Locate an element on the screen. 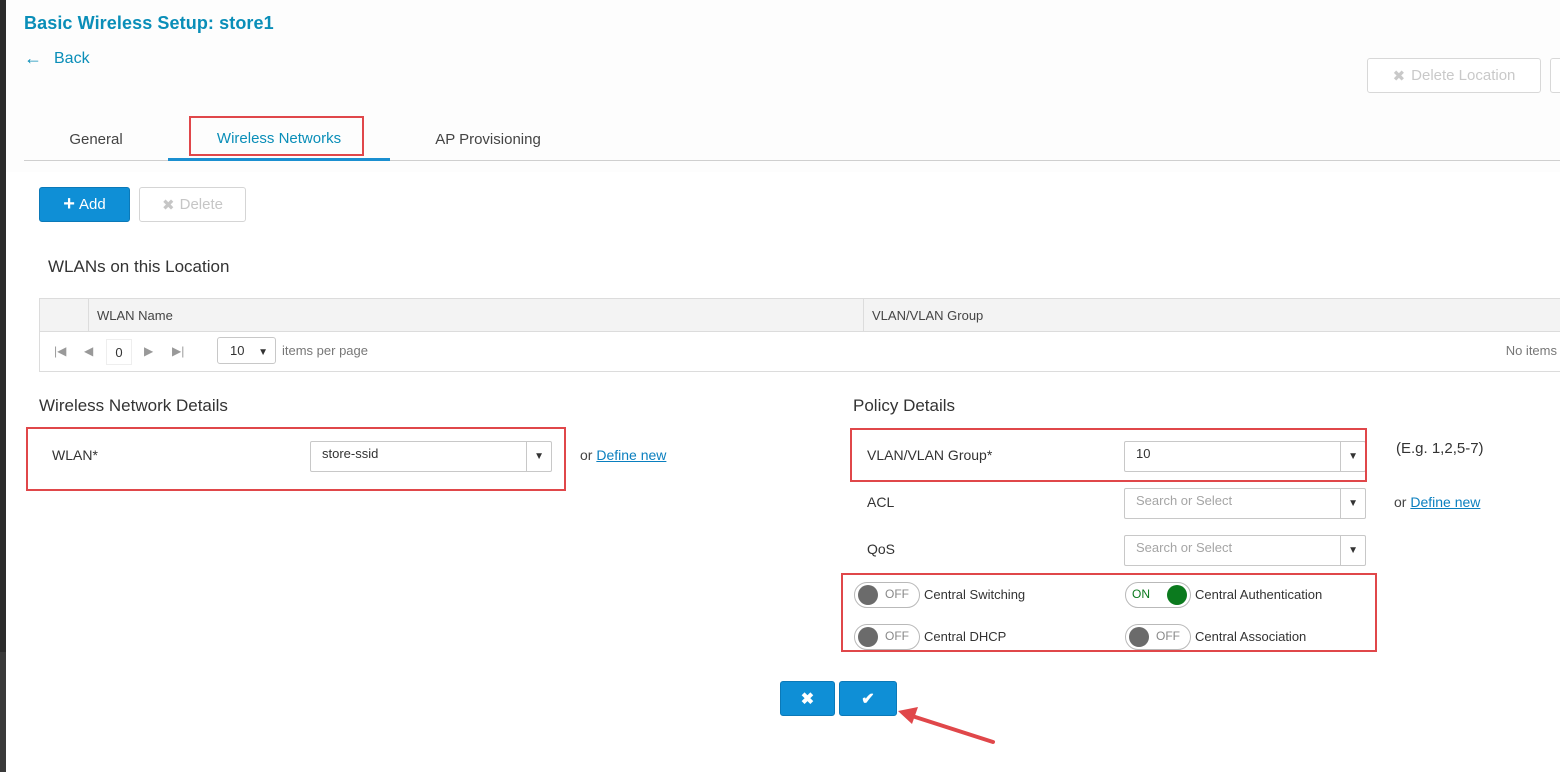 The width and height of the screenshot is (1560, 772). vlan-value: 10 is located at coordinates (1143, 453).